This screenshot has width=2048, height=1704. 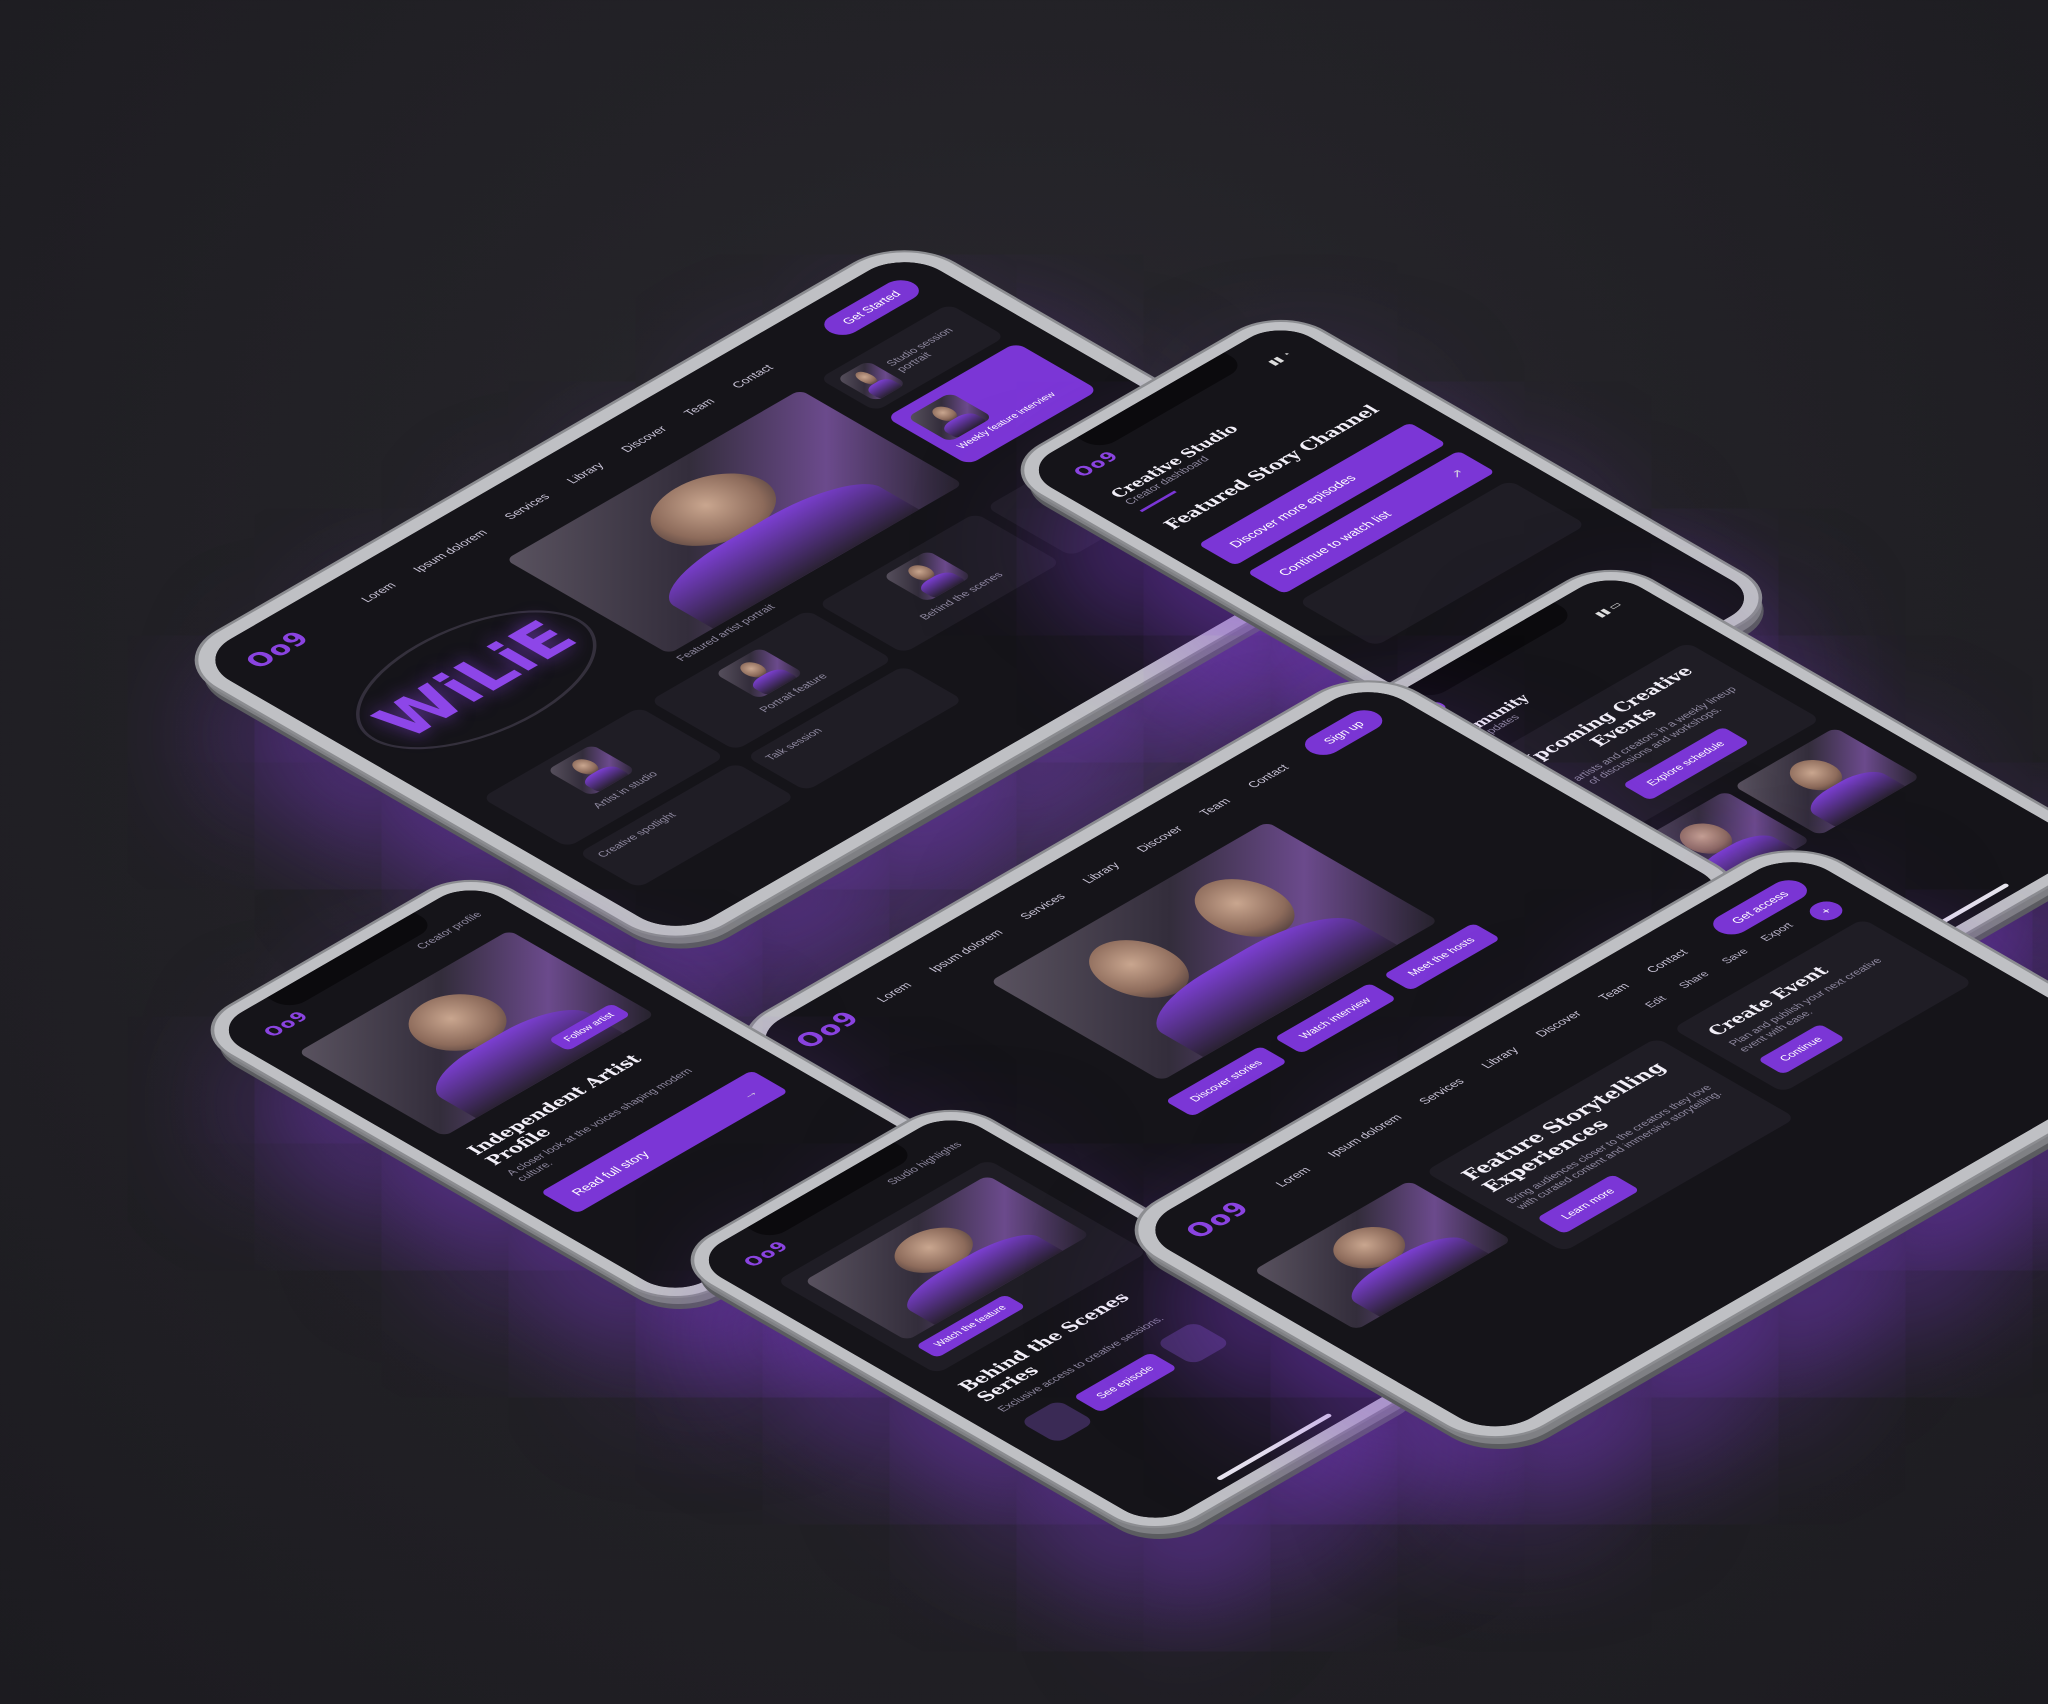 What do you see at coordinates (1274, 1447) in the screenshot?
I see `home-indicator` at bounding box center [1274, 1447].